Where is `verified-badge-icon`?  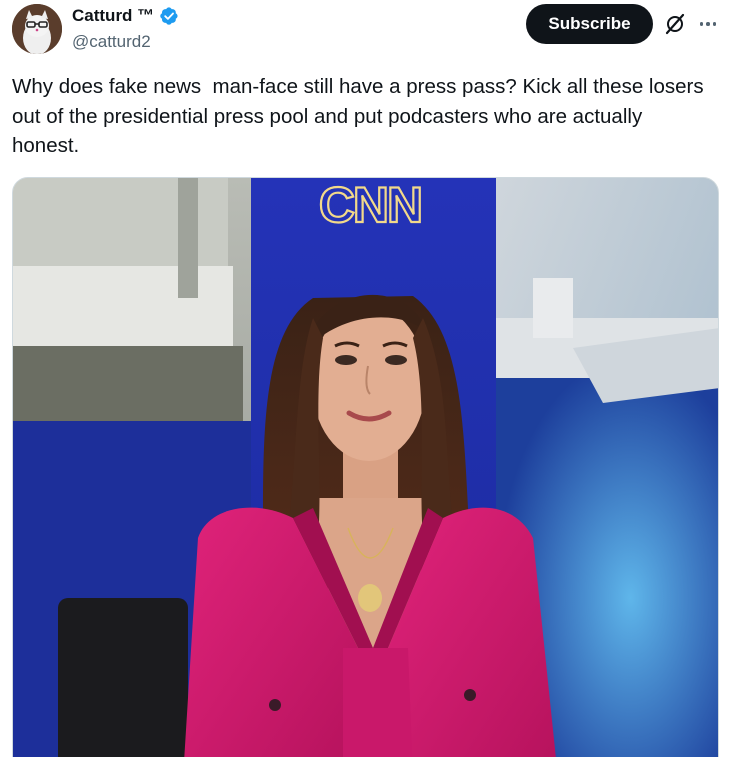
verified-badge-icon is located at coordinates (169, 16).